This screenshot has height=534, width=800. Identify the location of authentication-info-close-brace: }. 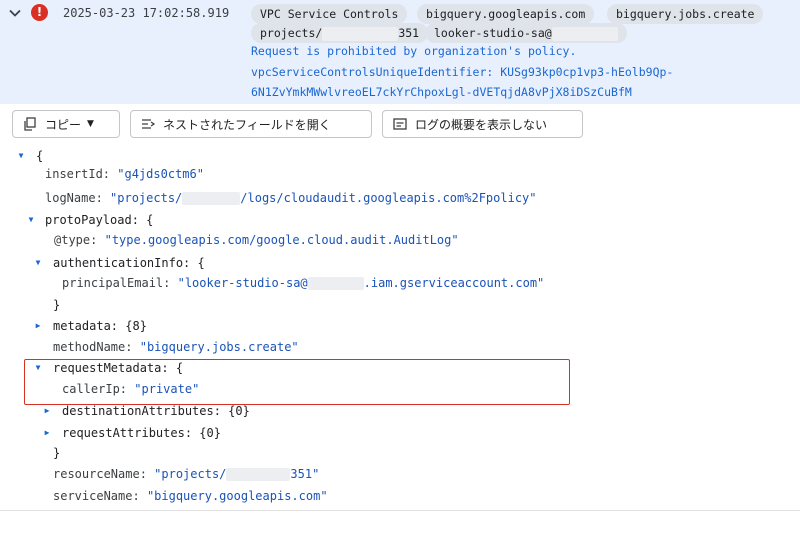
(57, 305).